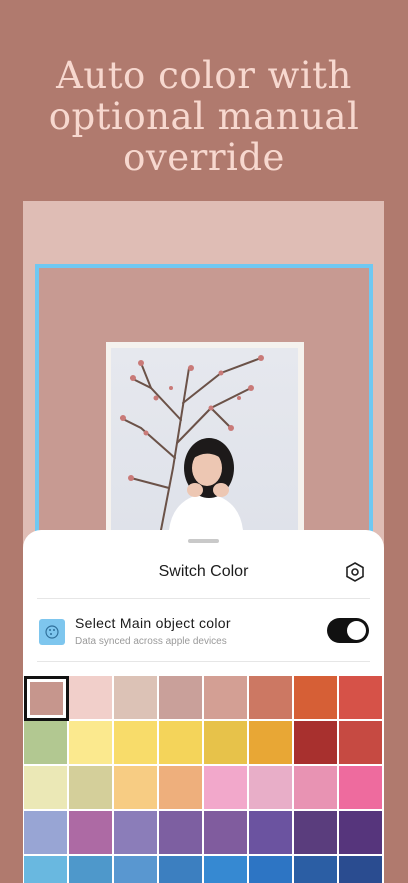 This screenshot has height=883, width=408. I want to click on headline: Auto color with optional manual override, so click(204, 116).